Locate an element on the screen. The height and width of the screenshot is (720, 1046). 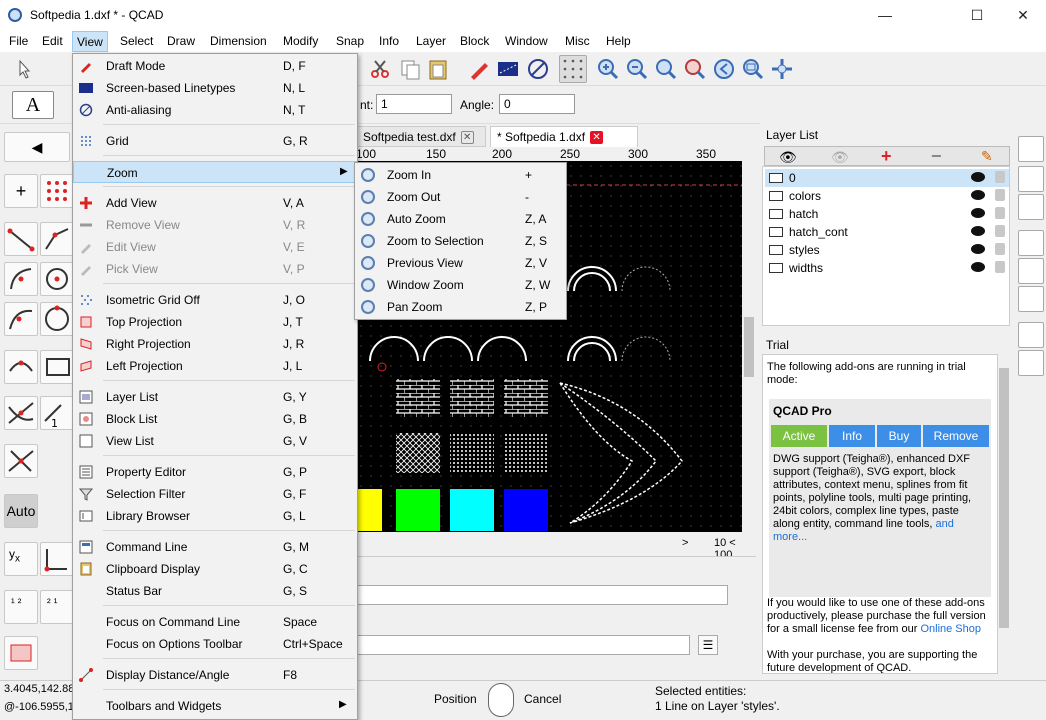
menu-info: Info is located at coordinates (389, 41).